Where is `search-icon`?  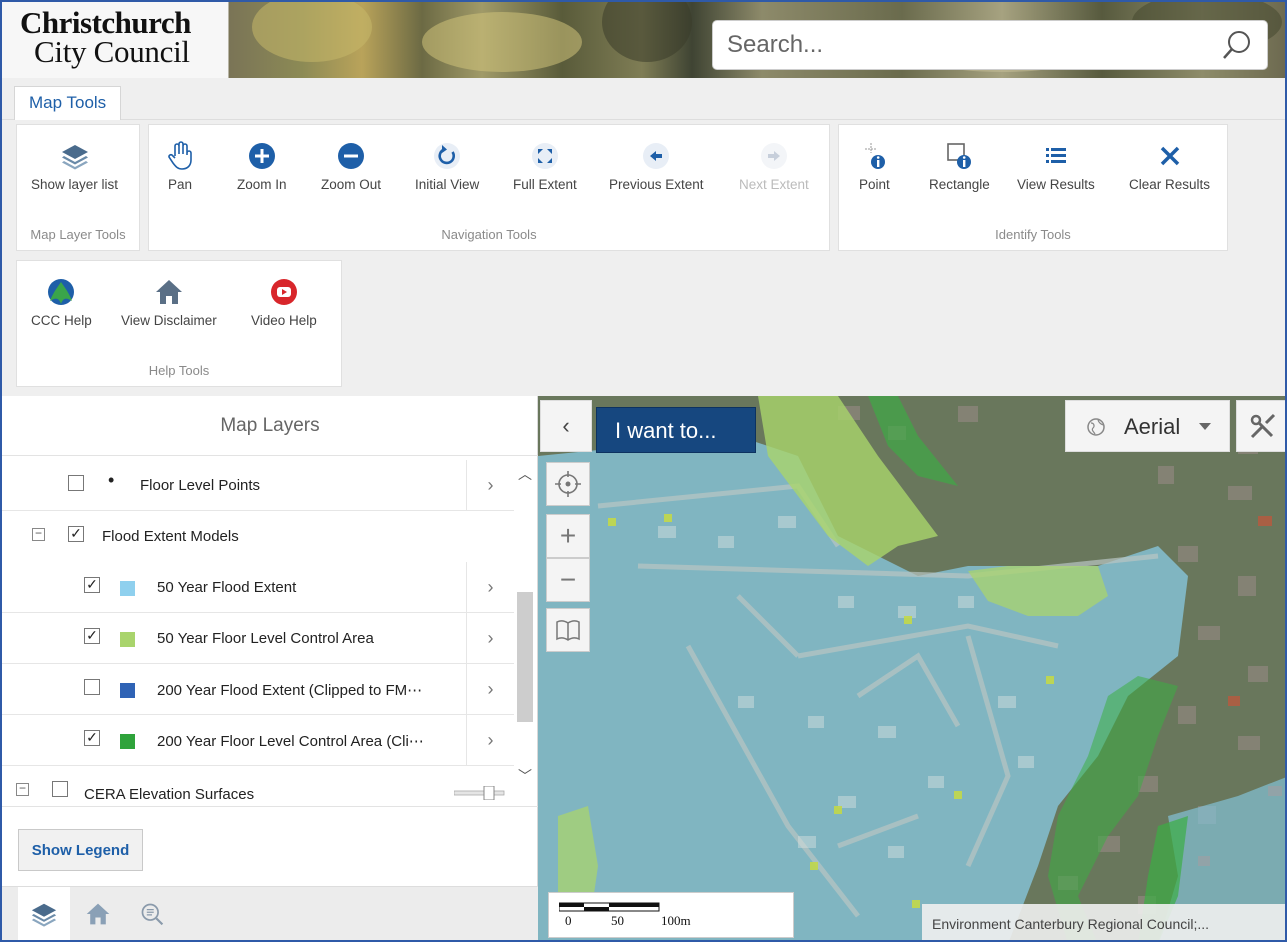 search-icon is located at coordinates (1237, 45).